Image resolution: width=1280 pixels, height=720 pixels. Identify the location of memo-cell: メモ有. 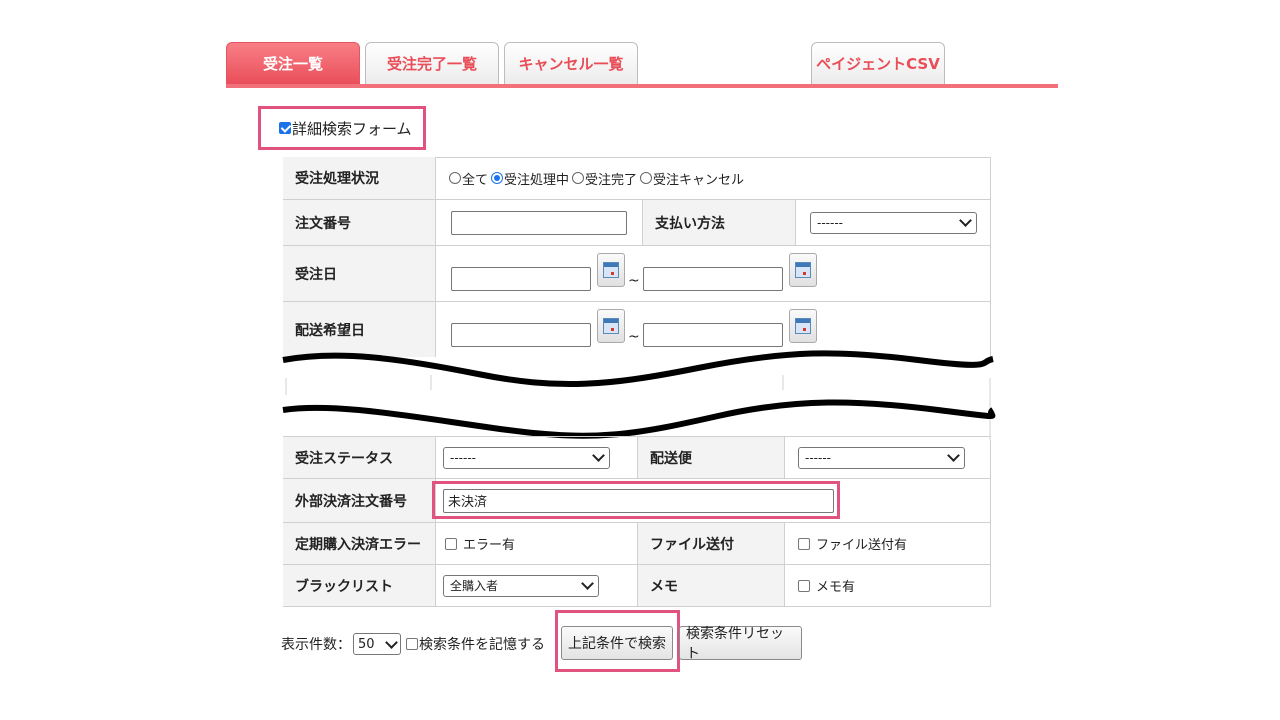
(826, 585).